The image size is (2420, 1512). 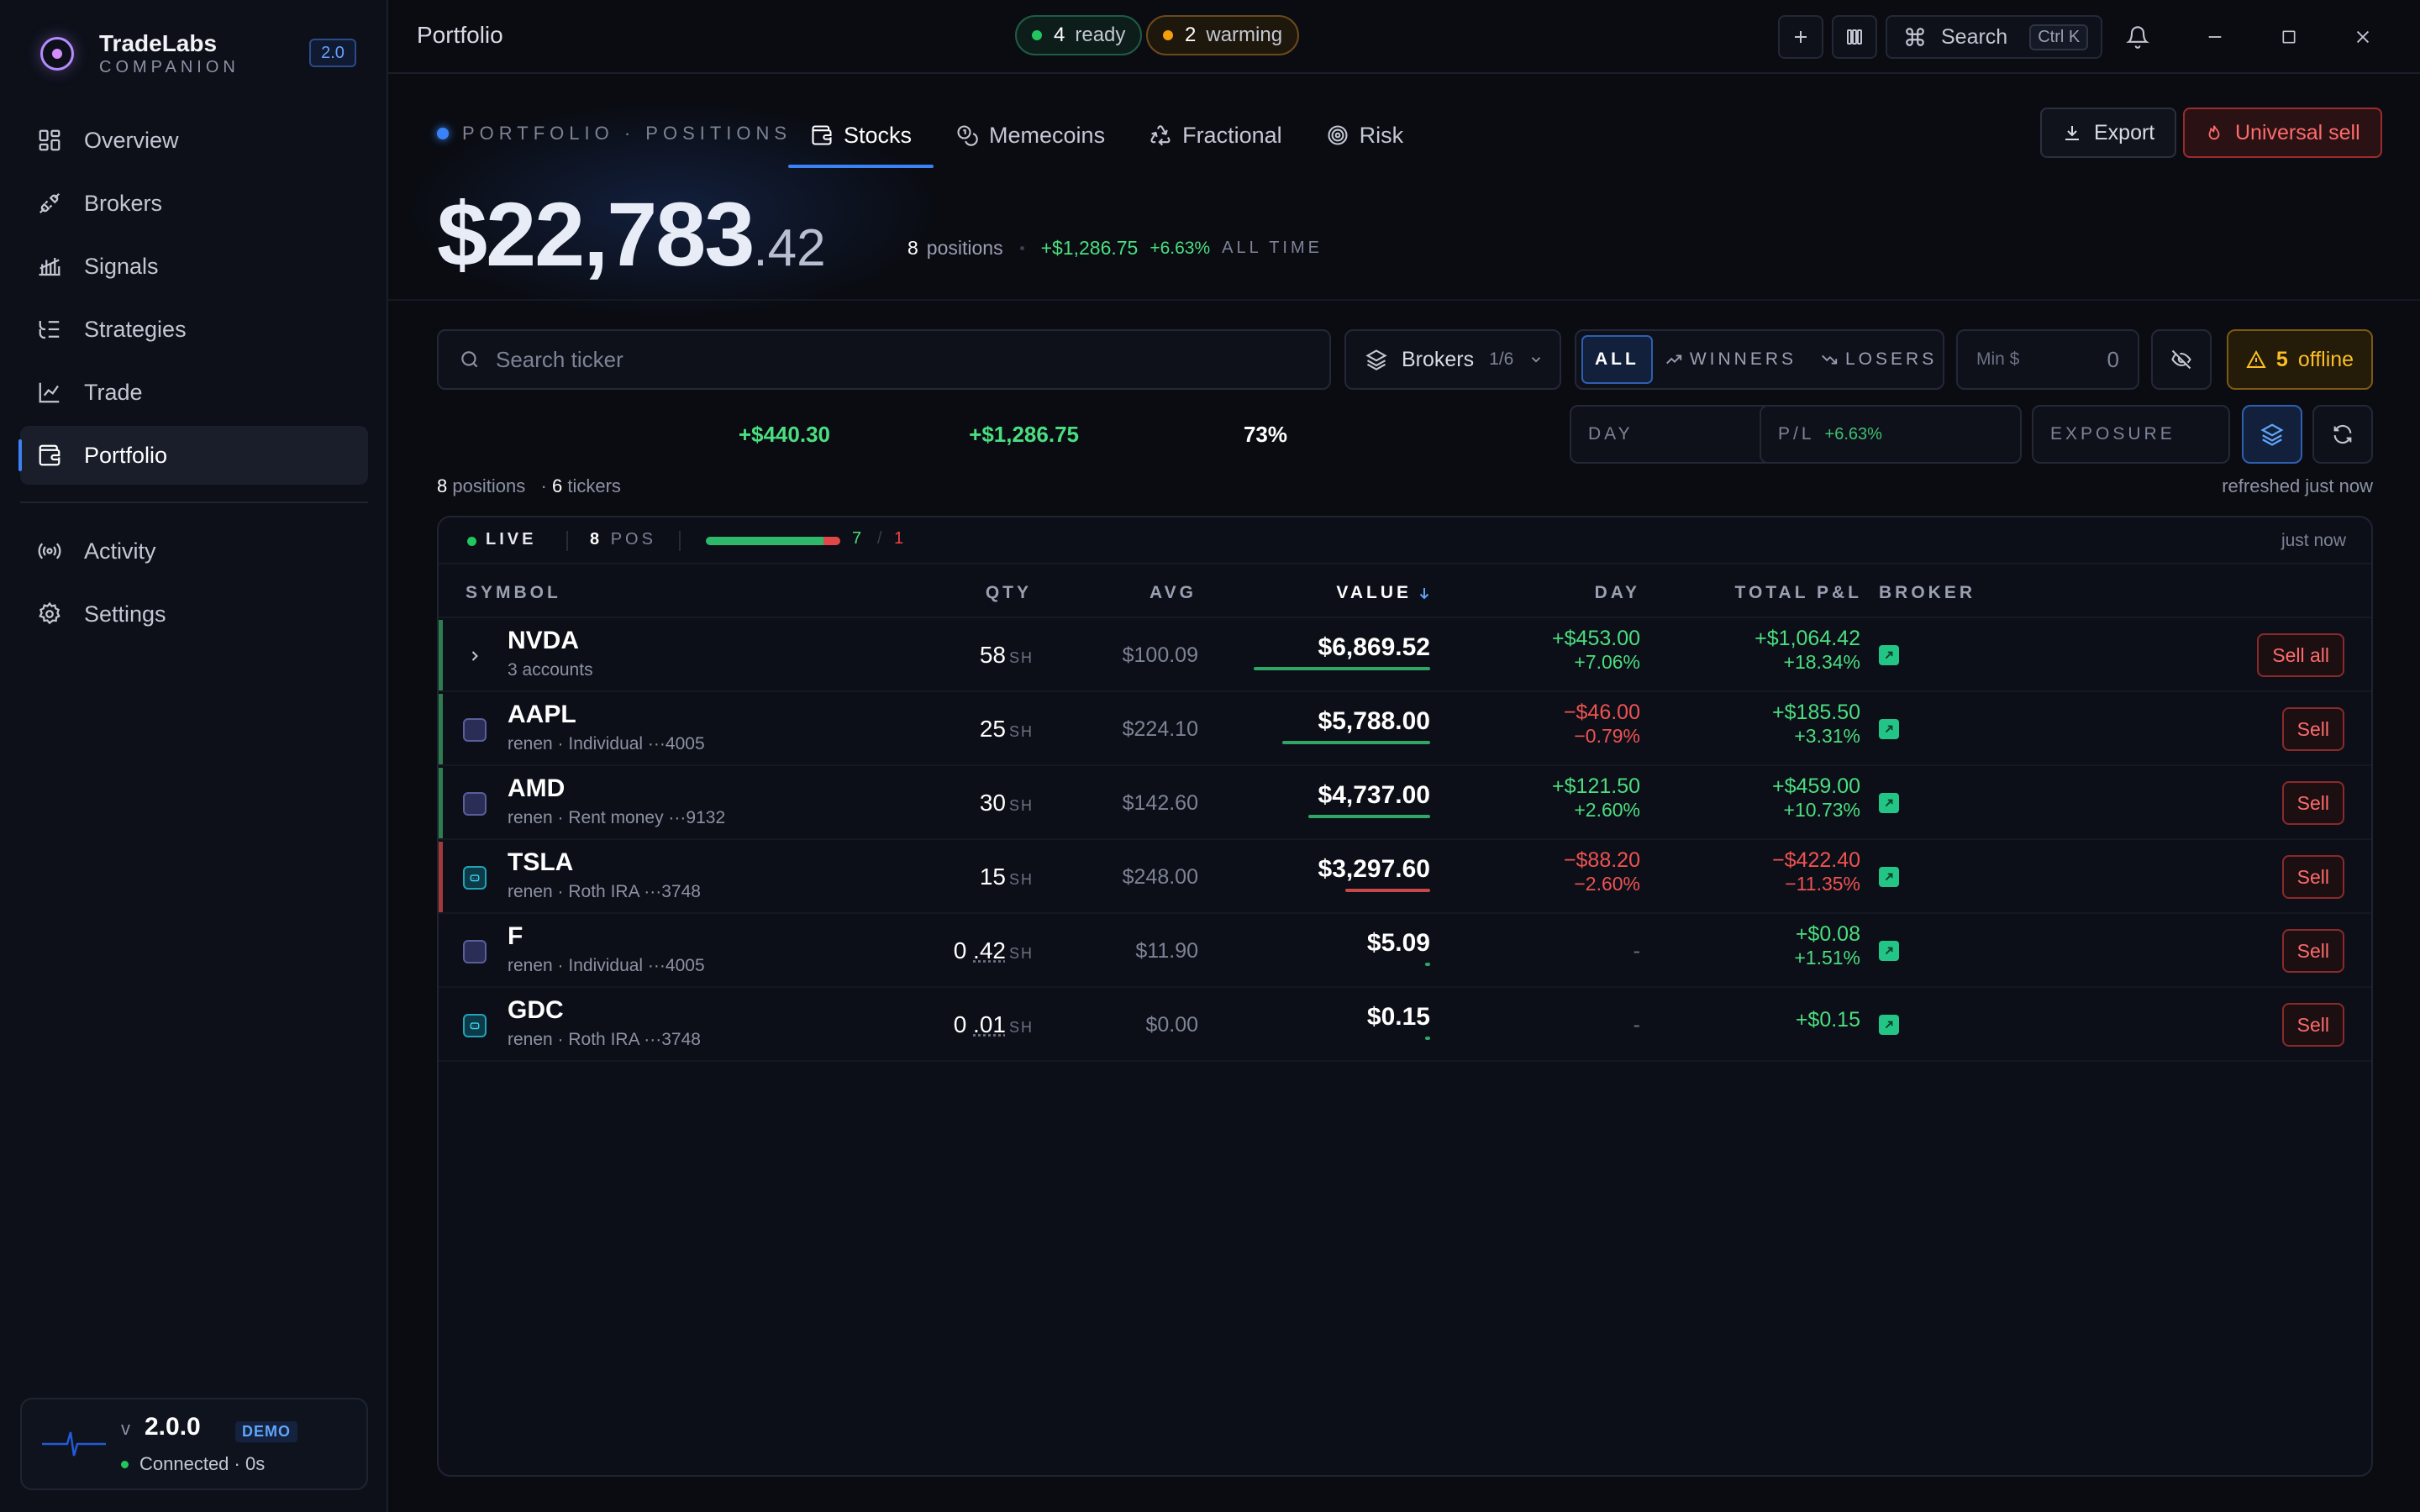 What do you see at coordinates (831, 541) in the screenshot?
I see `losers-fill` at bounding box center [831, 541].